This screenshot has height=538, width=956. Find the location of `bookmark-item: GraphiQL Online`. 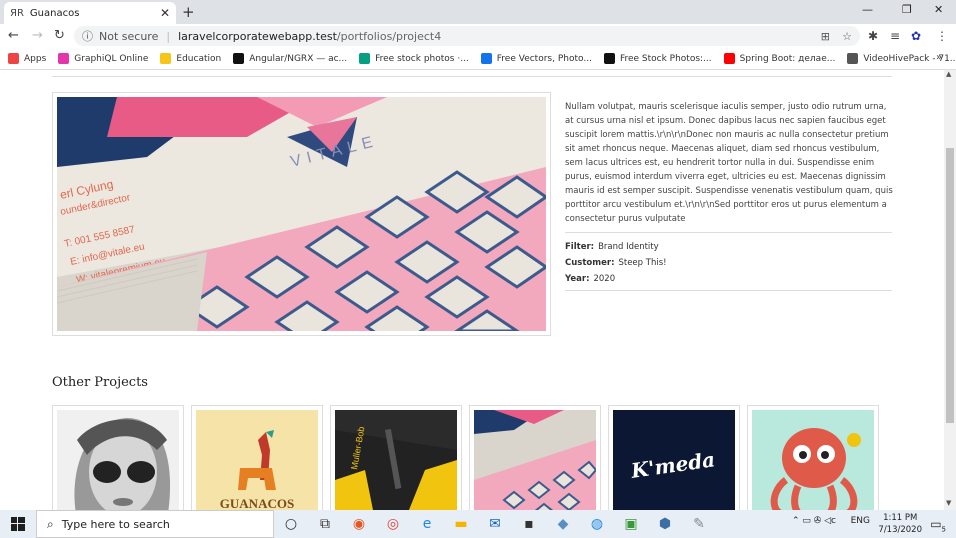

bookmark-item: GraphiQL Online is located at coordinates (103, 58).